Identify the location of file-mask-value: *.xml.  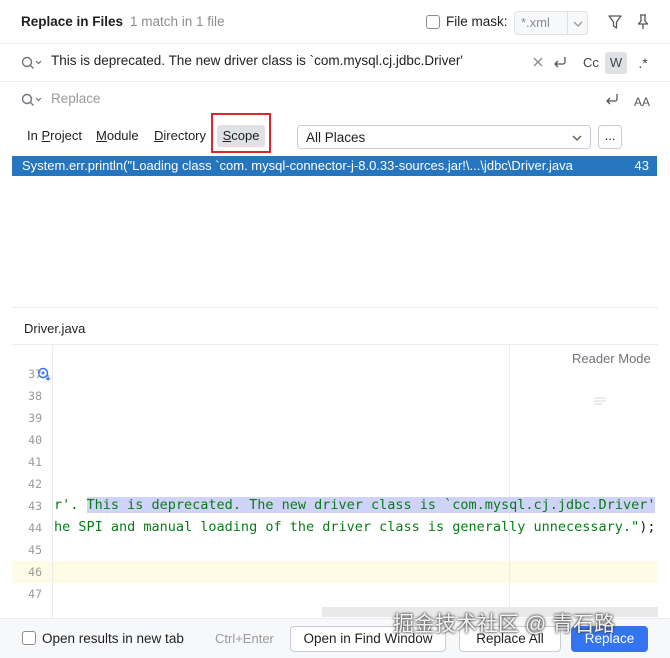
(535, 22).